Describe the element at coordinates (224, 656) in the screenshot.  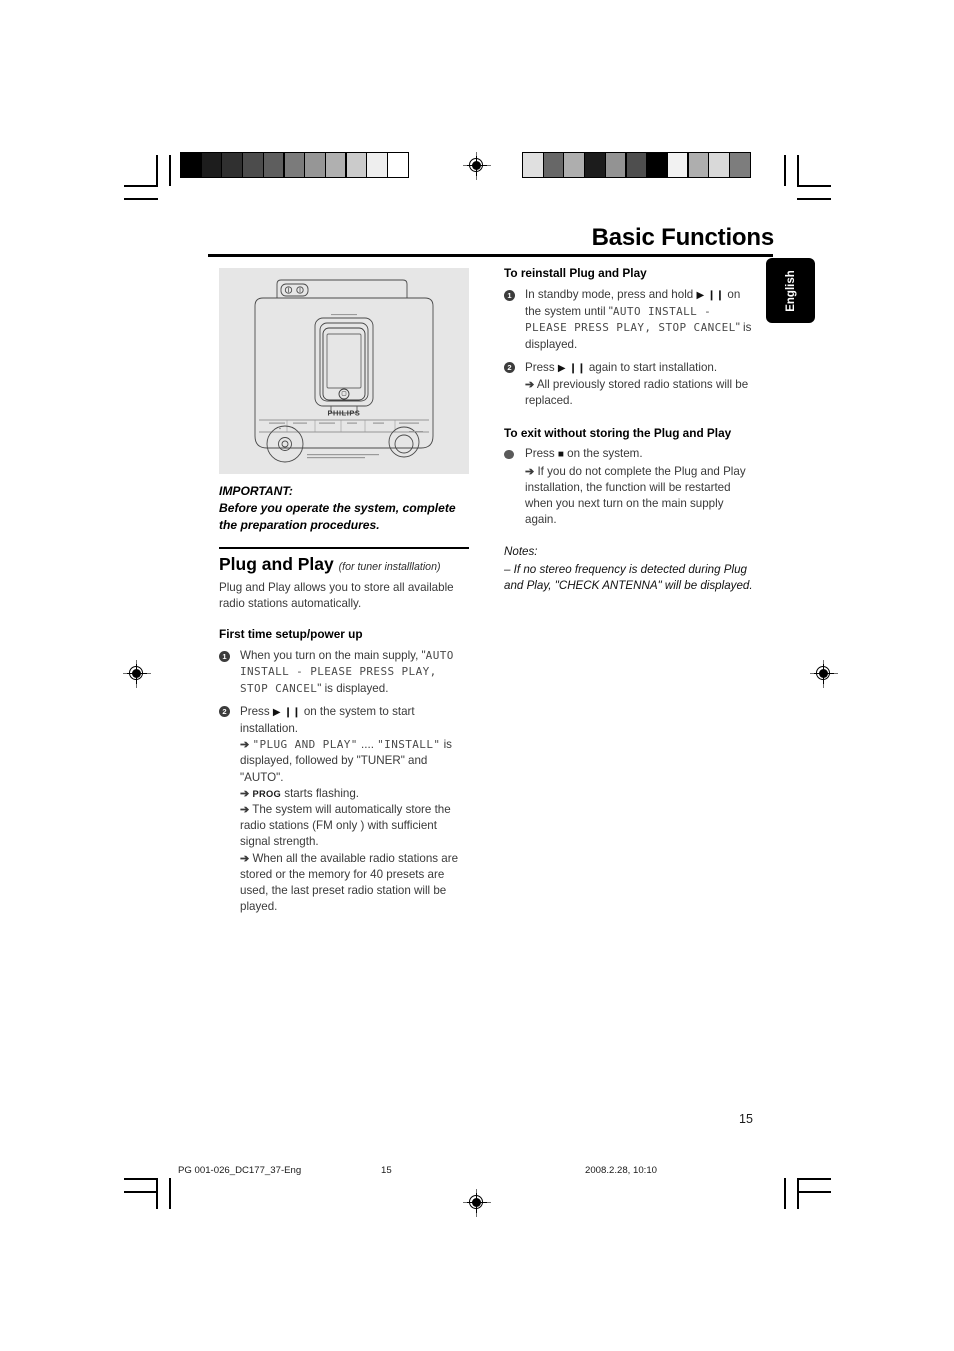
I see `step-number-badge: 1` at that location.